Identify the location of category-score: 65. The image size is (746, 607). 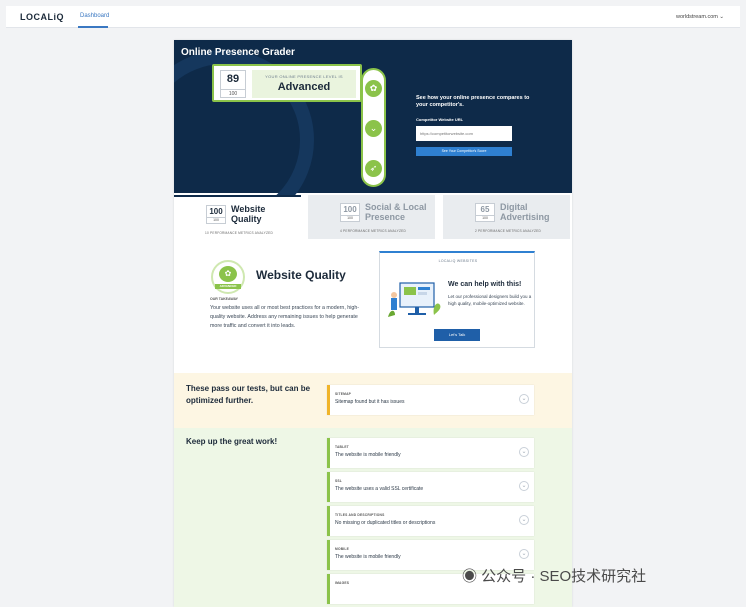
(485, 209).